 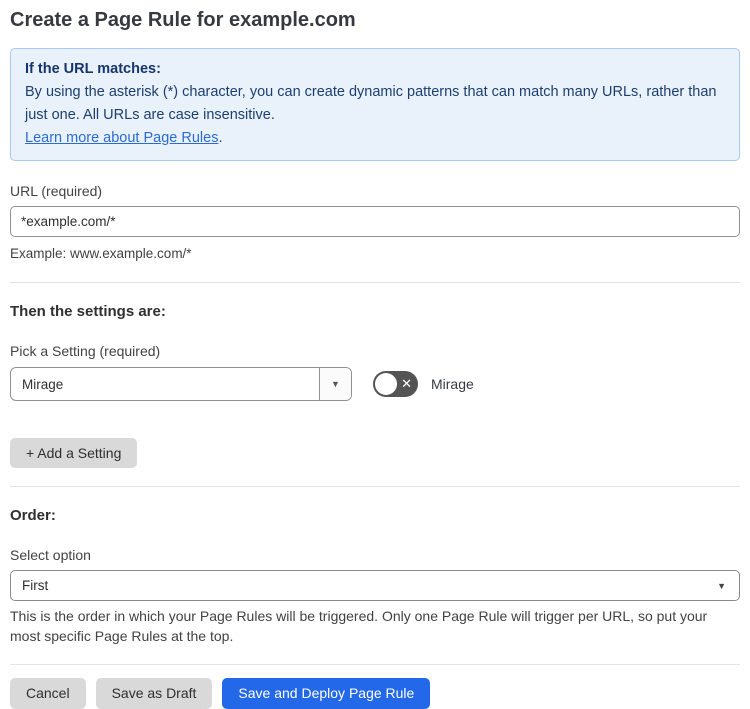 What do you see at coordinates (101, 253) in the screenshot?
I see `url-example-hint: Example: www.example.com/*` at bounding box center [101, 253].